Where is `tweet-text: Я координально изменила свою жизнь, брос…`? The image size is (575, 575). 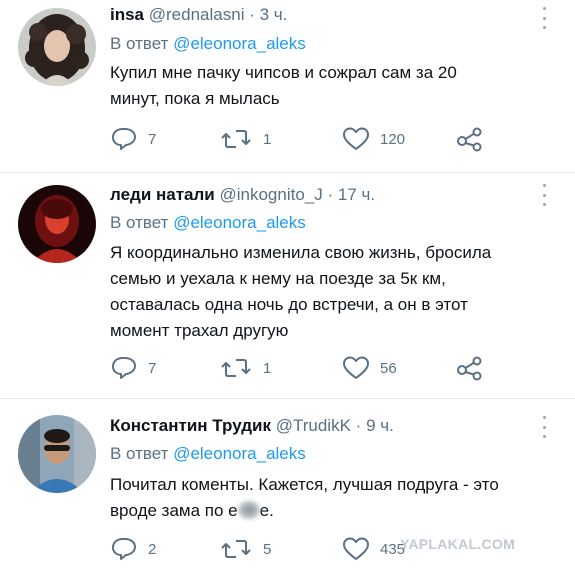
tweet-text: Я координально изменила свою жизнь, брос… is located at coordinates (330, 292).